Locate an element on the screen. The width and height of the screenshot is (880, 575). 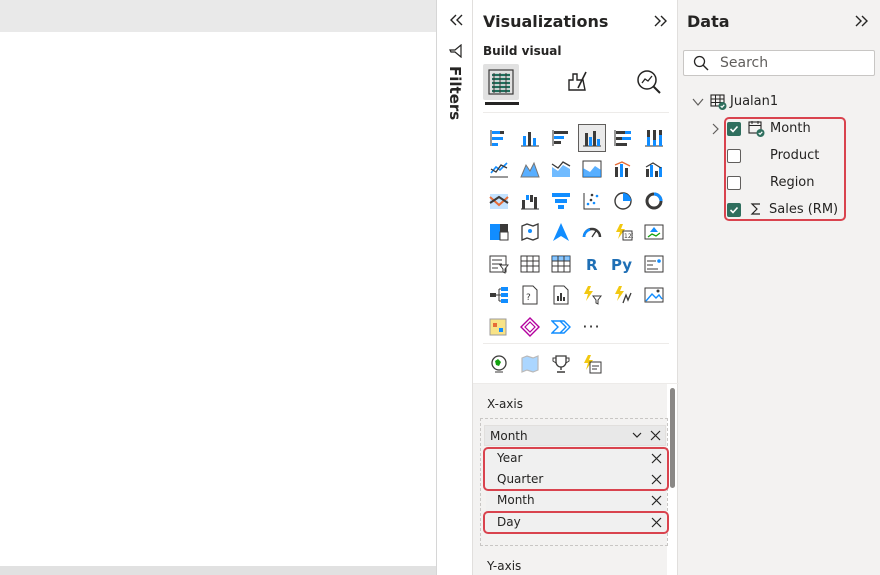
line-and-clustered-column-chart-icon is located at coordinates (653, 170).